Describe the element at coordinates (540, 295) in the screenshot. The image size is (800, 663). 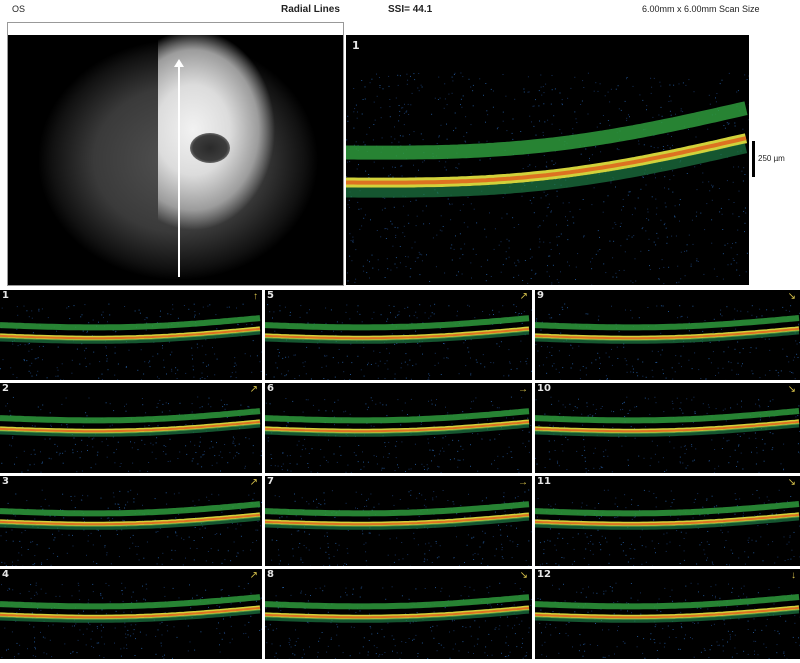
I see `scan-number: 9` at that location.